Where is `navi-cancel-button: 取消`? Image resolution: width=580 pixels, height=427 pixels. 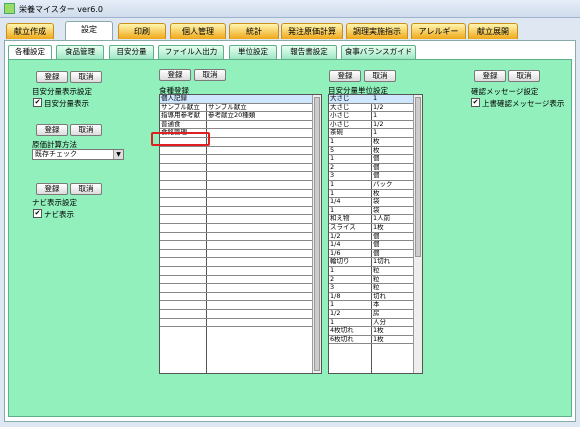 navi-cancel-button: 取消 is located at coordinates (86, 189).